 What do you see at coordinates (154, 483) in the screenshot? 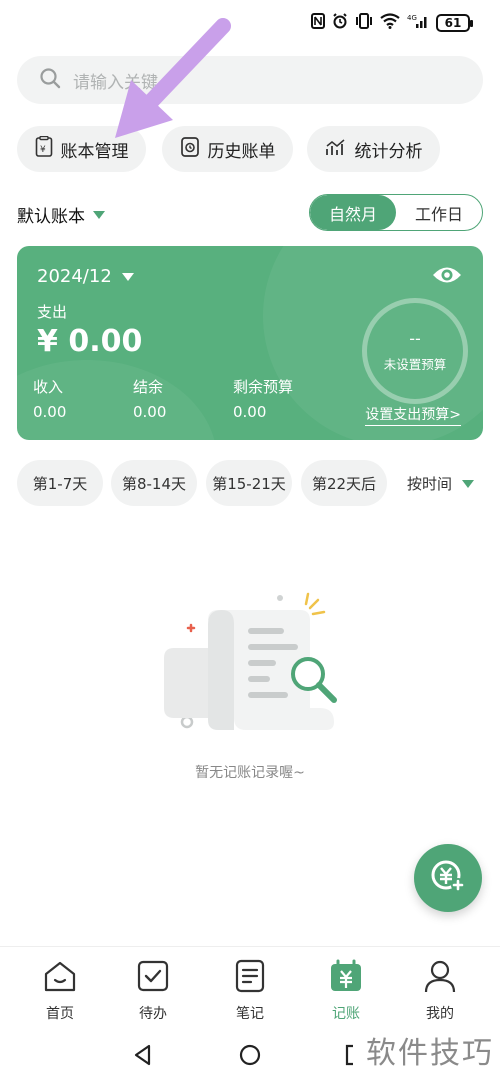
I see `filter-chip-days-8-14: 第8-14天` at bounding box center [154, 483].